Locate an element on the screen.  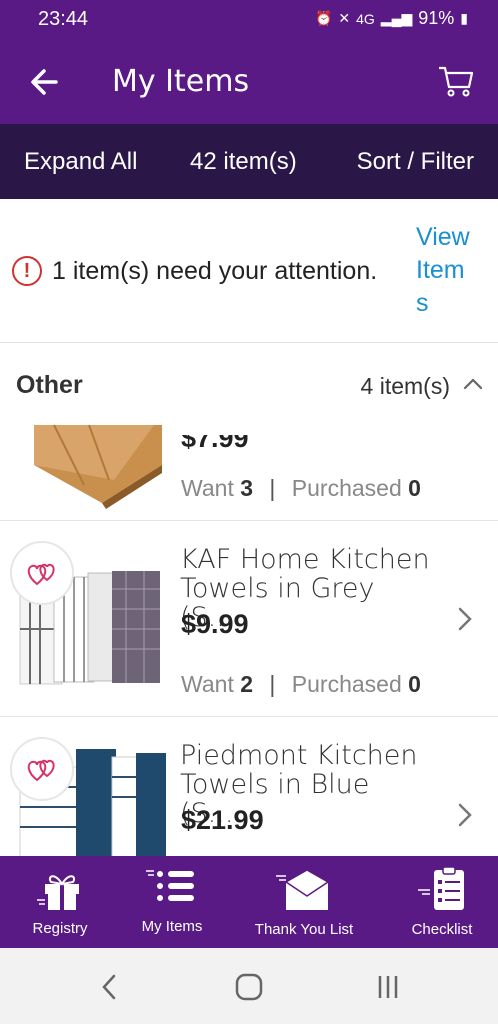
app-bar: My Items is located at coordinates (249, 82).